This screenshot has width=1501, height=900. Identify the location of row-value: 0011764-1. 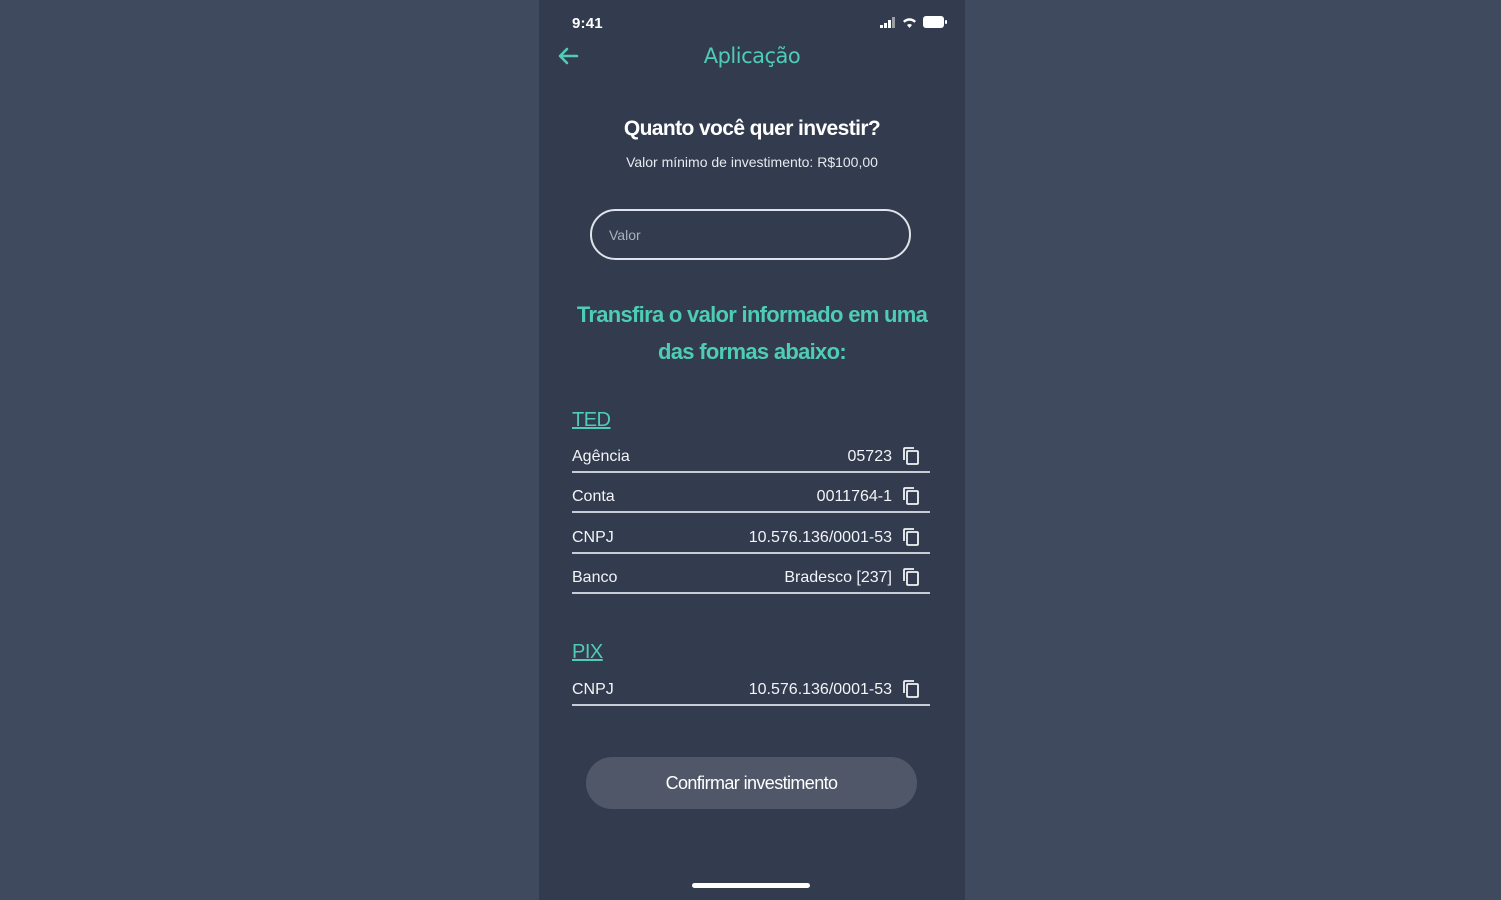
(854, 496).